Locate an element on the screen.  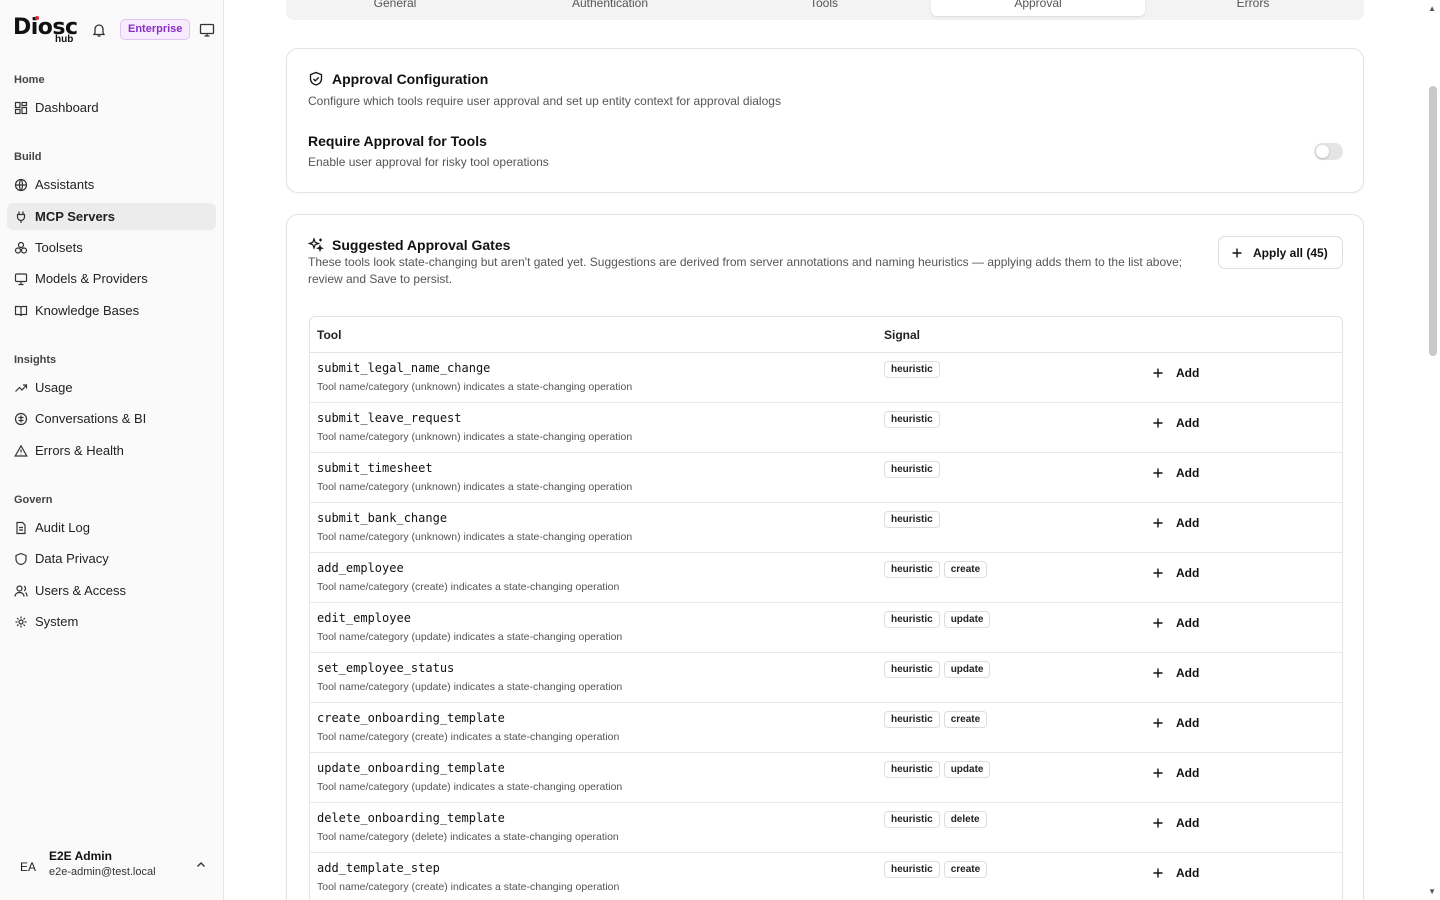
sidebar-item-users-access: Users & Access is located at coordinates (111, 590).